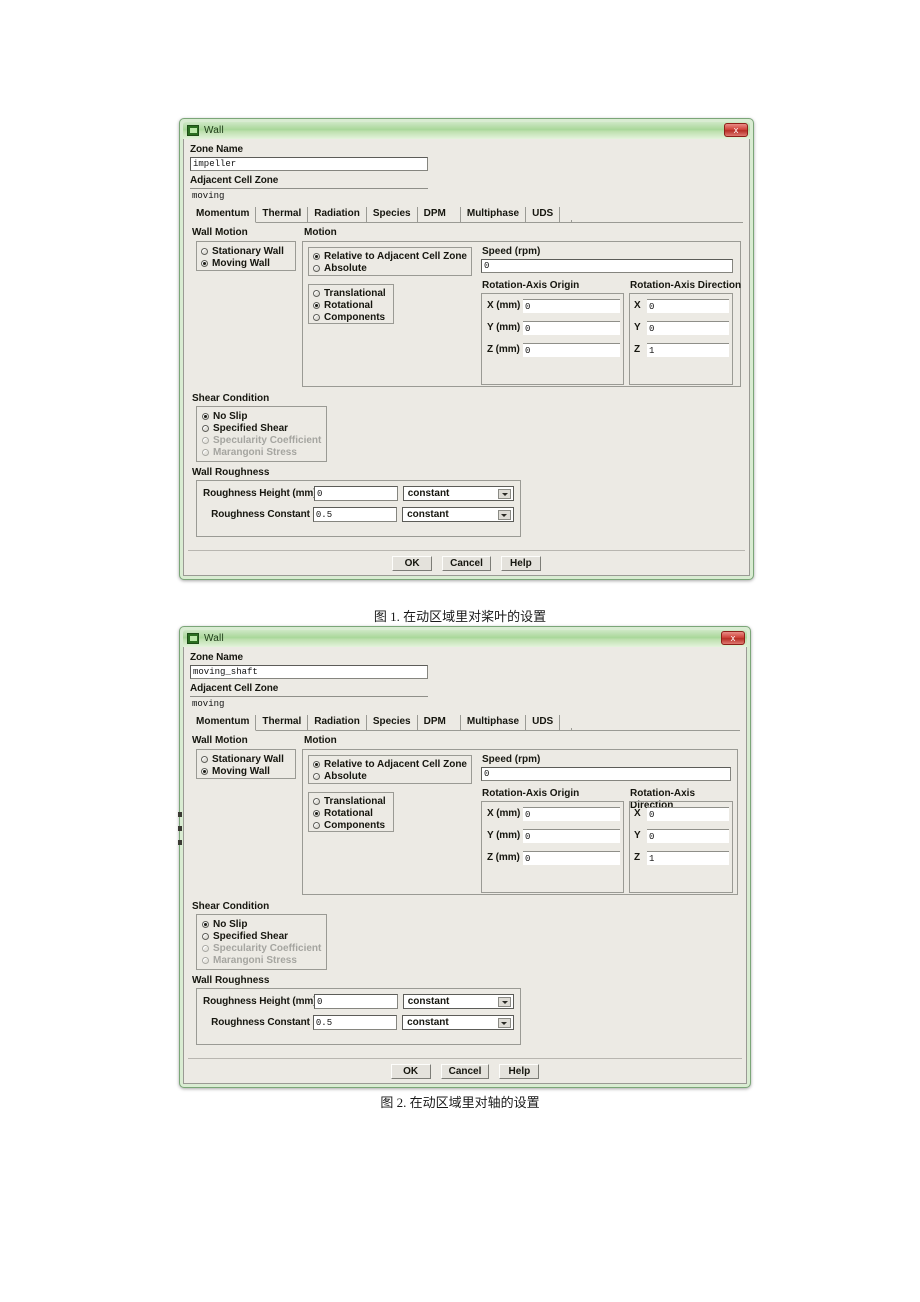 The image size is (920, 1302). I want to click on roughness-height-method-value: constant, so click(428, 1001).